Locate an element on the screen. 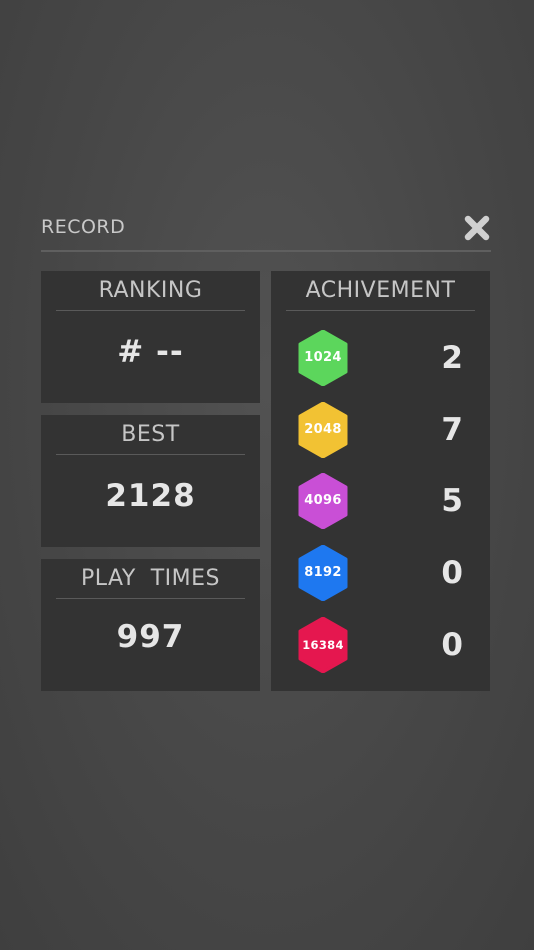 The image size is (534, 950). achievement-count: 2 is located at coordinates (452, 358).